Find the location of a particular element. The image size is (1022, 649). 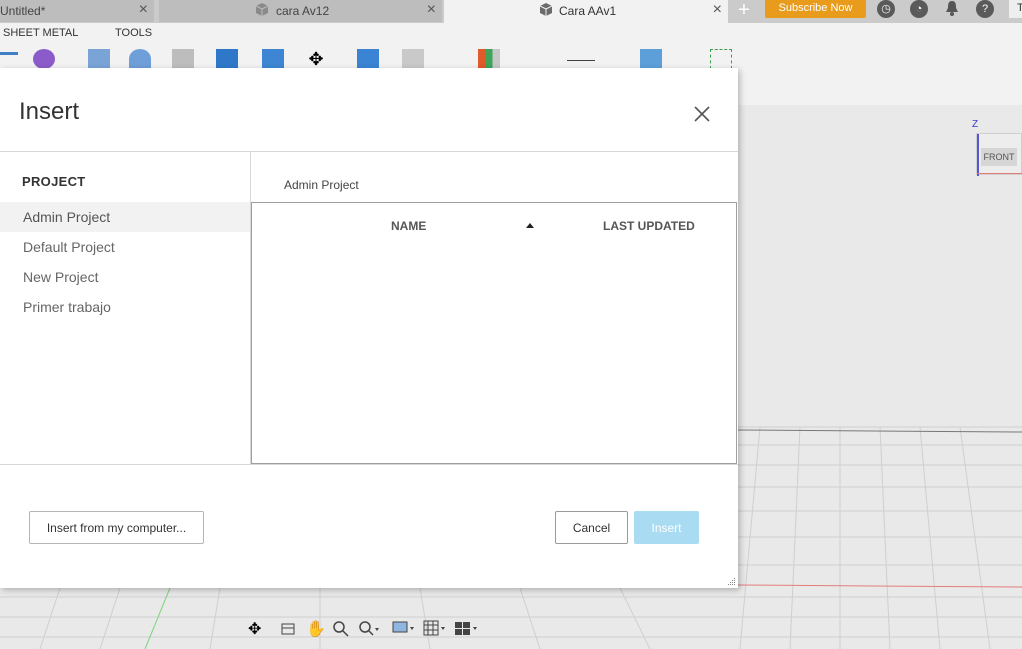

bend-icon is located at coordinates (140, 59).